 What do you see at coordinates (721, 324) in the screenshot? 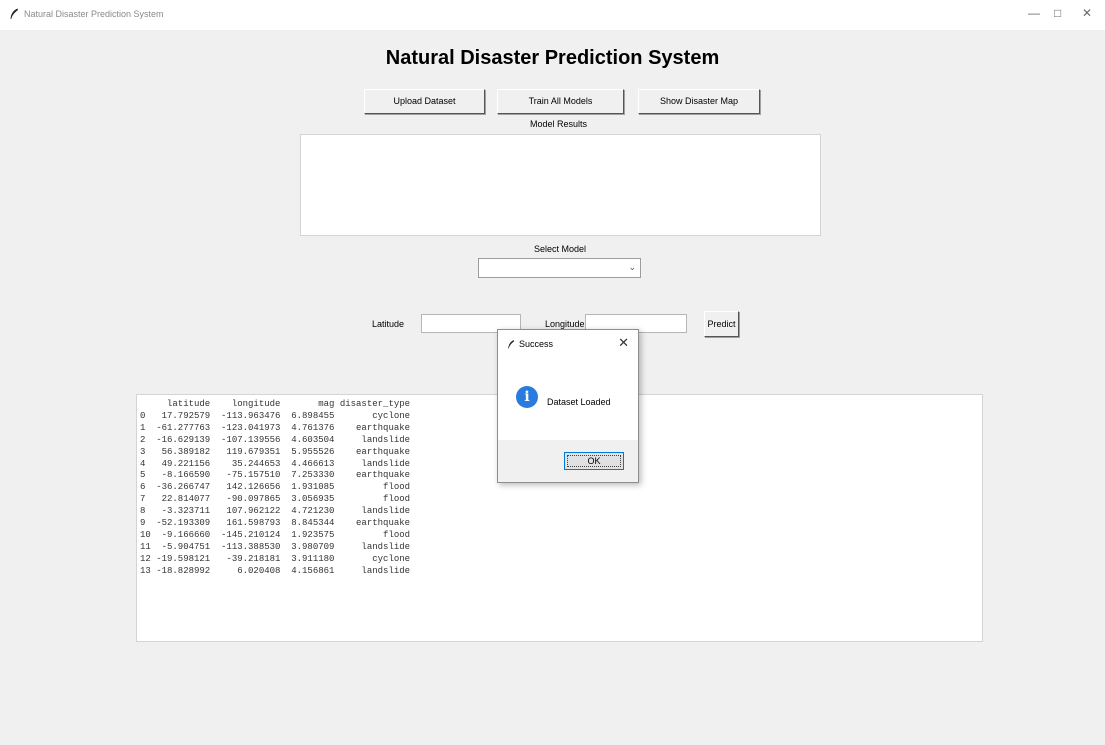
I see `predict-button: Predict` at bounding box center [721, 324].